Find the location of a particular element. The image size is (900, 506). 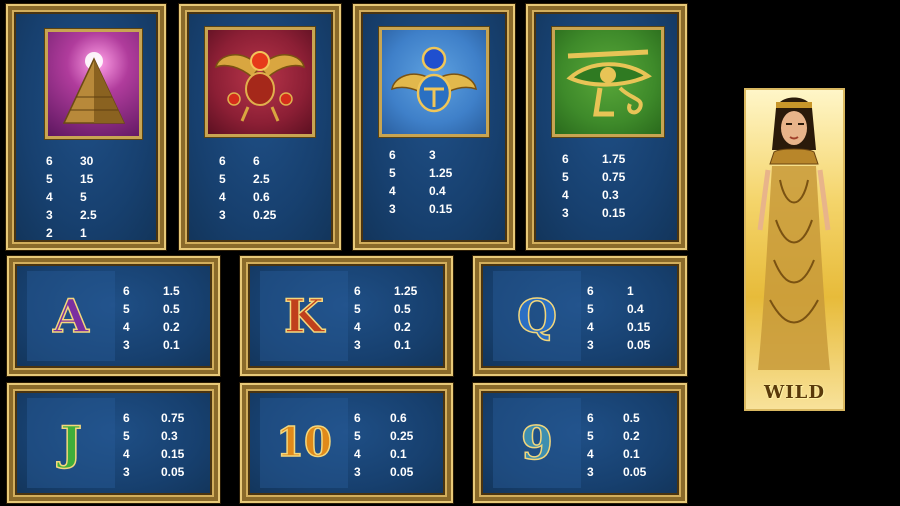

payout-value: 0.25 is located at coordinates (402, 436).